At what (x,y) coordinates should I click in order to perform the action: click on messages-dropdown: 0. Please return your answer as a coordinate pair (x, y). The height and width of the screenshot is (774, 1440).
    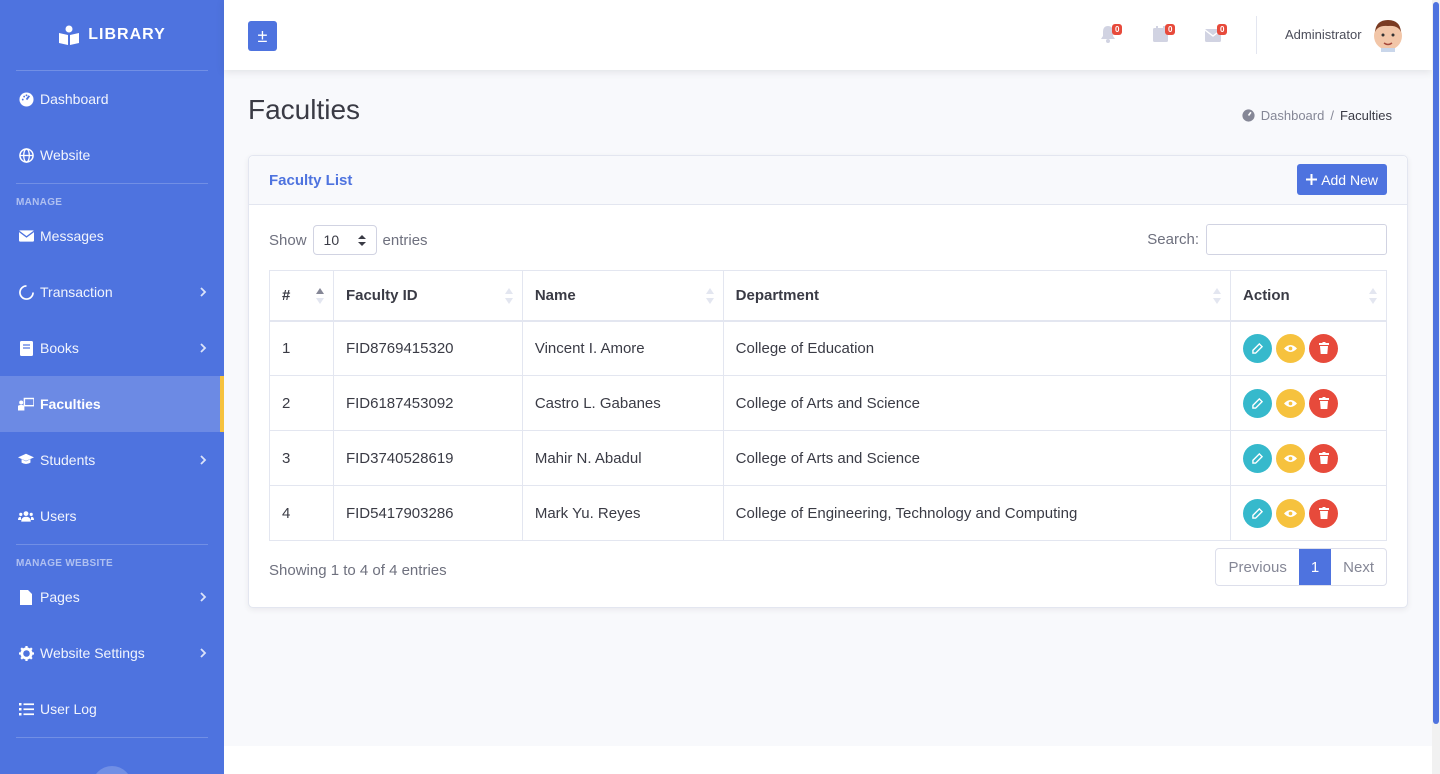
    Looking at the image, I should click on (1216, 35).